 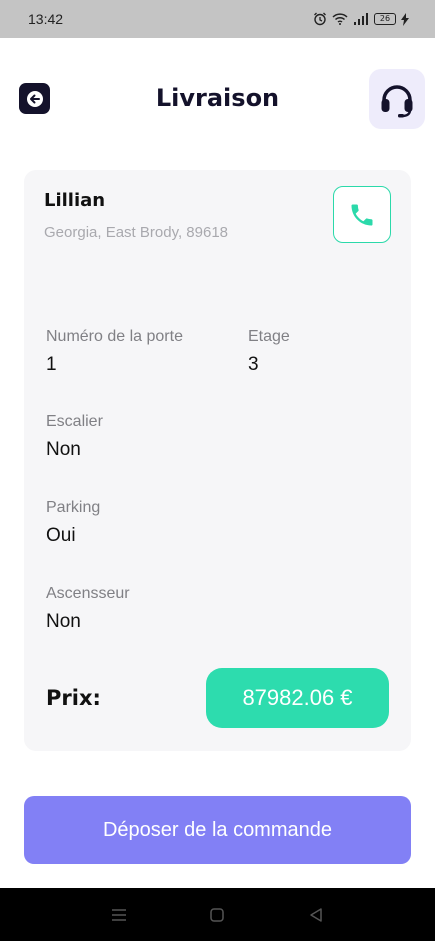 What do you see at coordinates (297, 698) in the screenshot?
I see `price-badge: 87982.06 €` at bounding box center [297, 698].